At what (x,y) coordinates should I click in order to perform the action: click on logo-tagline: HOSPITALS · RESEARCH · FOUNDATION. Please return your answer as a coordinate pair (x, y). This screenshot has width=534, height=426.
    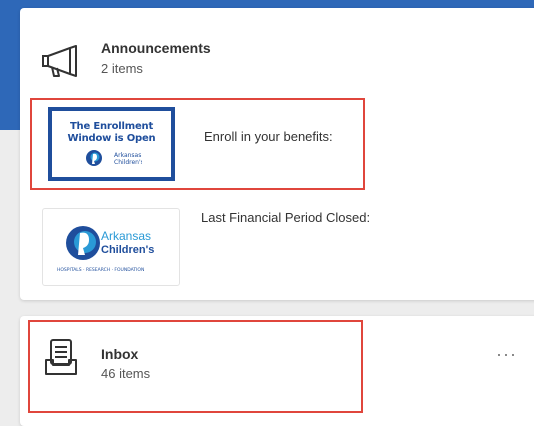
    Looking at the image, I should click on (100, 270).